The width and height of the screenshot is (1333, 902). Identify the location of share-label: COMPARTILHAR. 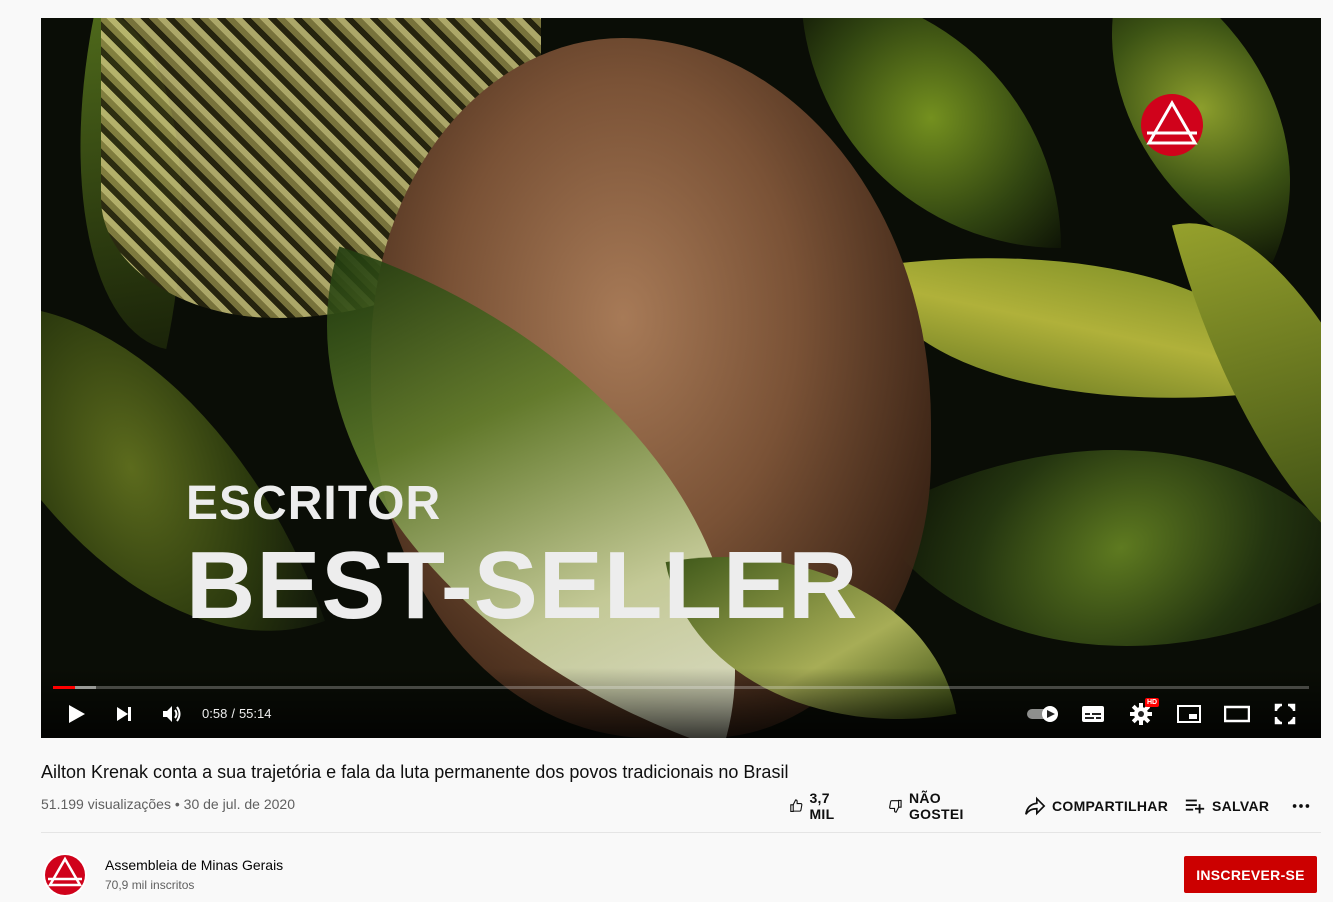
(1110, 806).